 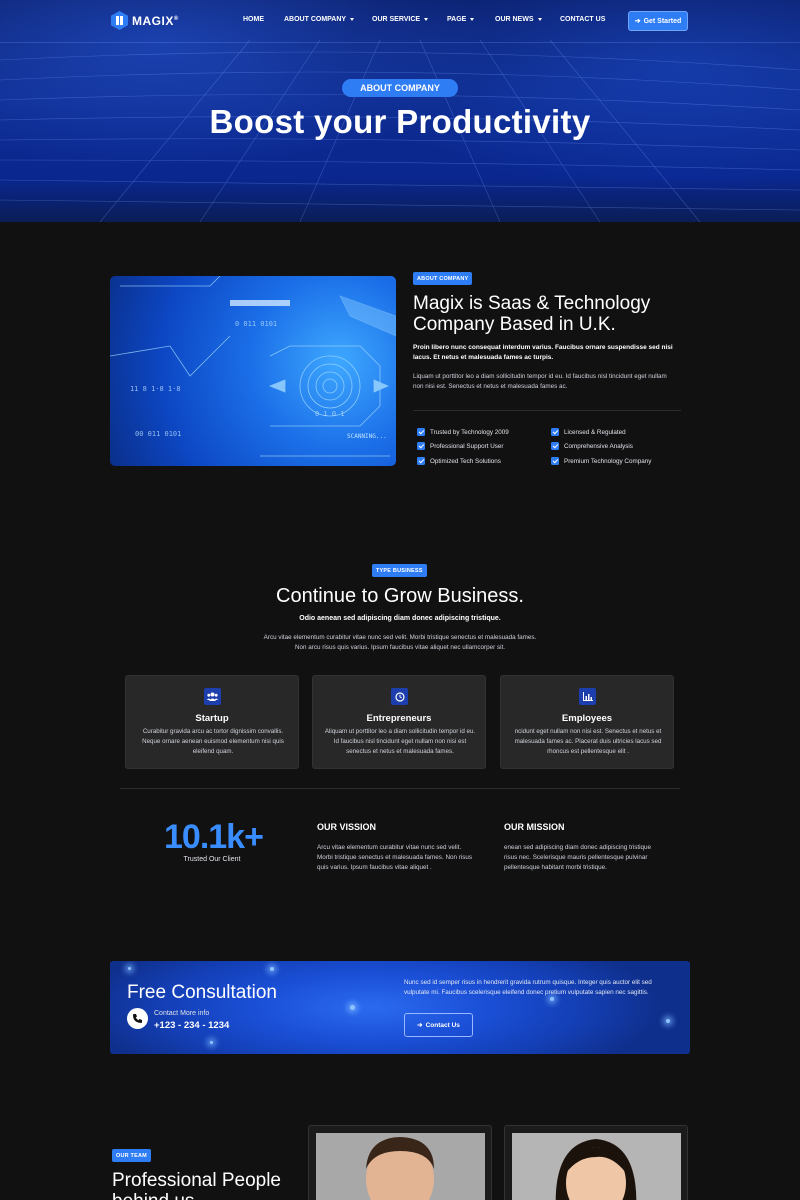 I want to click on card-title: Employees, so click(x=587, y=718).